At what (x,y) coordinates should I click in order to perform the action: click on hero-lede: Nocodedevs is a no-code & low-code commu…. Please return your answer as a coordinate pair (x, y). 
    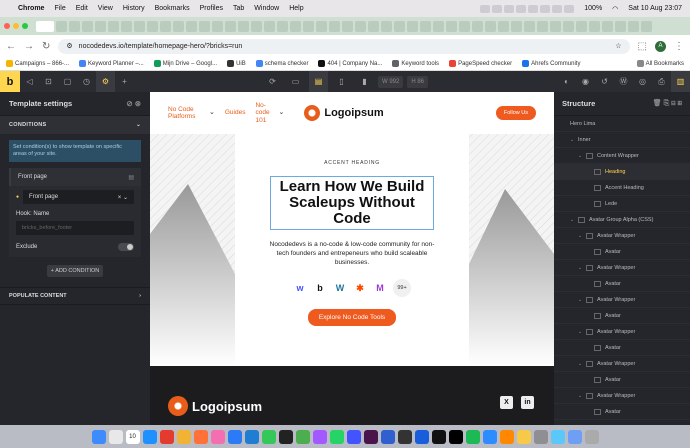
    Looking at the image, I should click on (352, 253).